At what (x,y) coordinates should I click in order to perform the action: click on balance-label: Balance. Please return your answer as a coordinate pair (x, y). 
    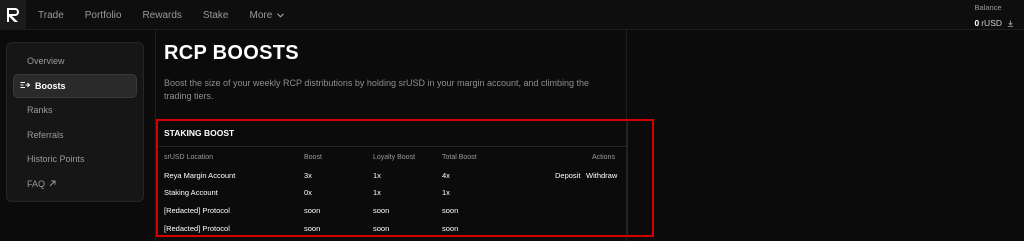
    Looking at the image, I should click on (988, 7).